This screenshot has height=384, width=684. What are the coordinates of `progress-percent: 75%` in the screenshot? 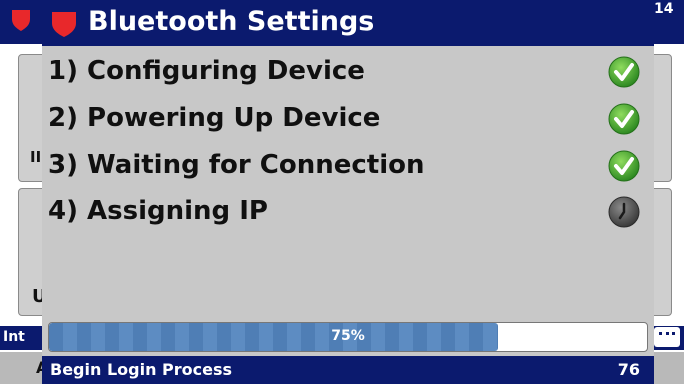 It's located at (348, 336).